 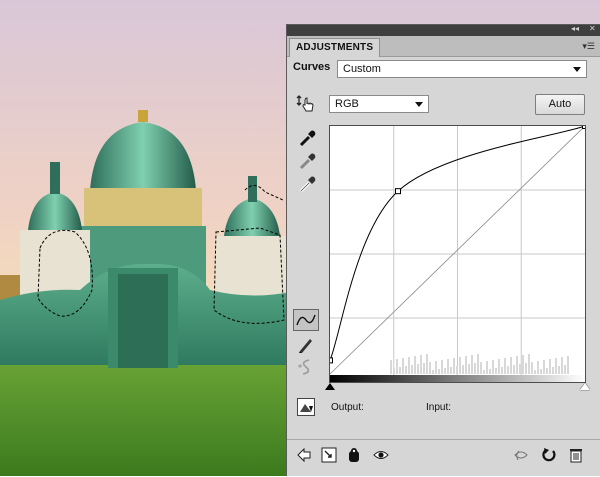 What do you see at coordinates (560, 104) in the screenshot?
I see `auto-button: Auto` at bounding box center [560, 104].